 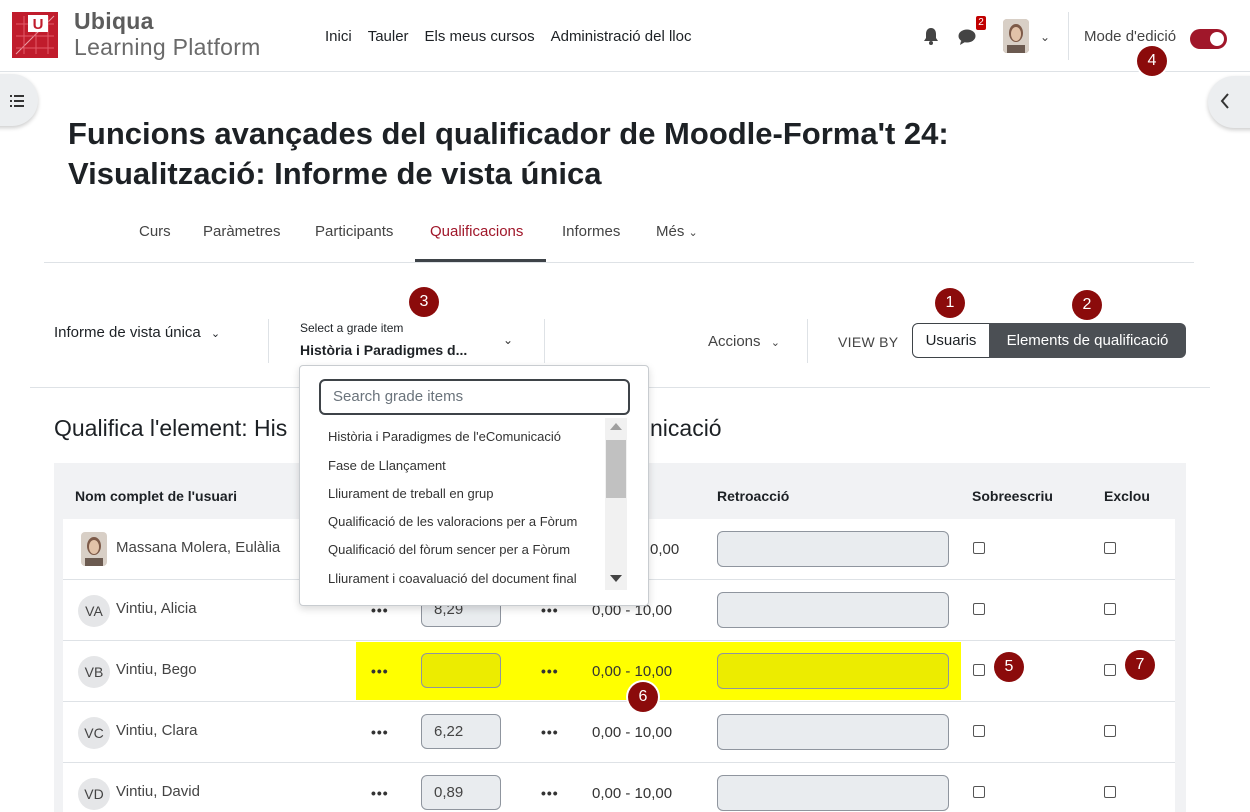 I want to click on user-name: Vintiu, Bego, so click(x=156, y=669).